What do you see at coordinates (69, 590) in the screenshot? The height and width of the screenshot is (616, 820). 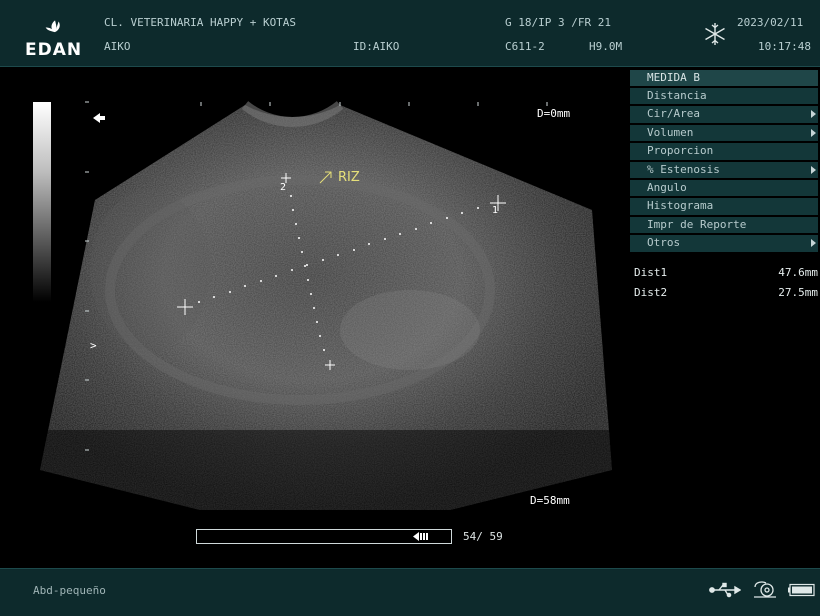 I see `exam-preset: Abd-pequeño` at bounding box center [69, 590].